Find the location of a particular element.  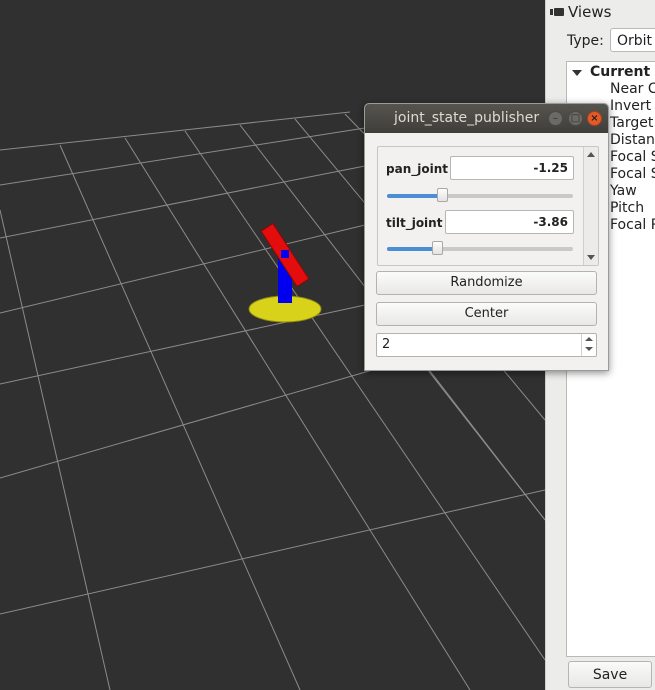

window-title: joint_state_publisher is located at coordinates (467, 118).